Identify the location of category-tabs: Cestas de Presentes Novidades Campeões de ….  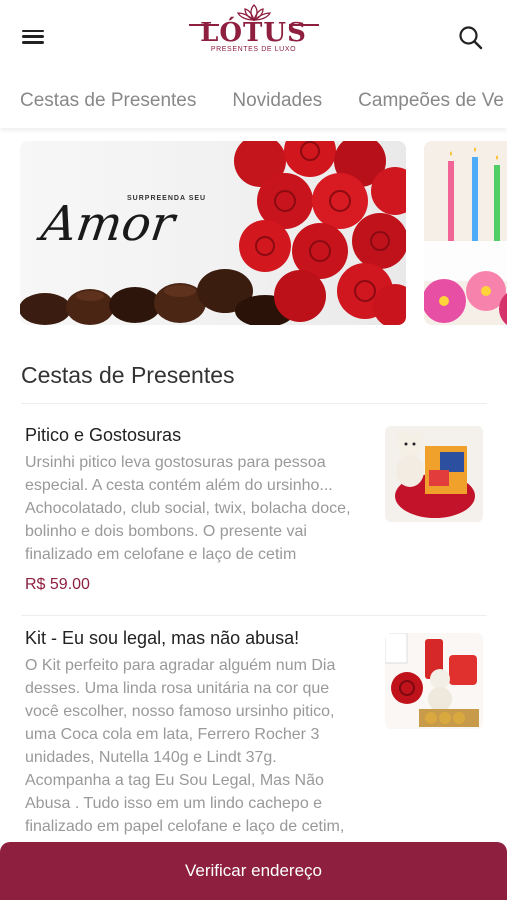
(253, 102).